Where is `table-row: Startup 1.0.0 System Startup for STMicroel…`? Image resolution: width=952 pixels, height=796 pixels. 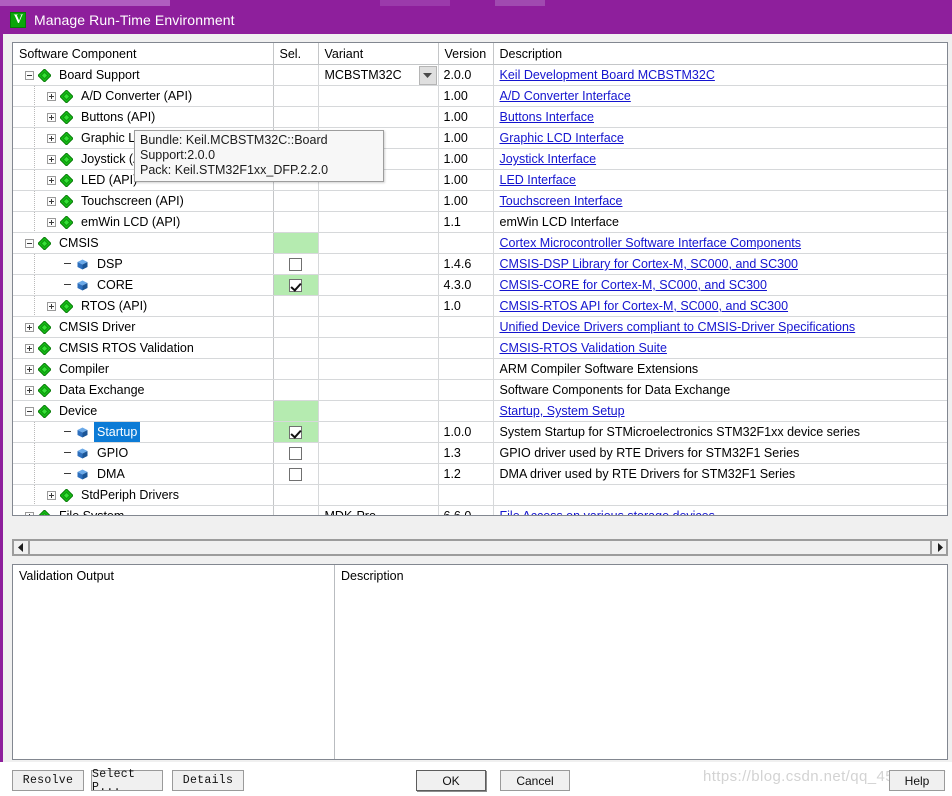 table-row: Startup 1.0.0 System Startup for STMicroel… is located at coordinates (480, 432).